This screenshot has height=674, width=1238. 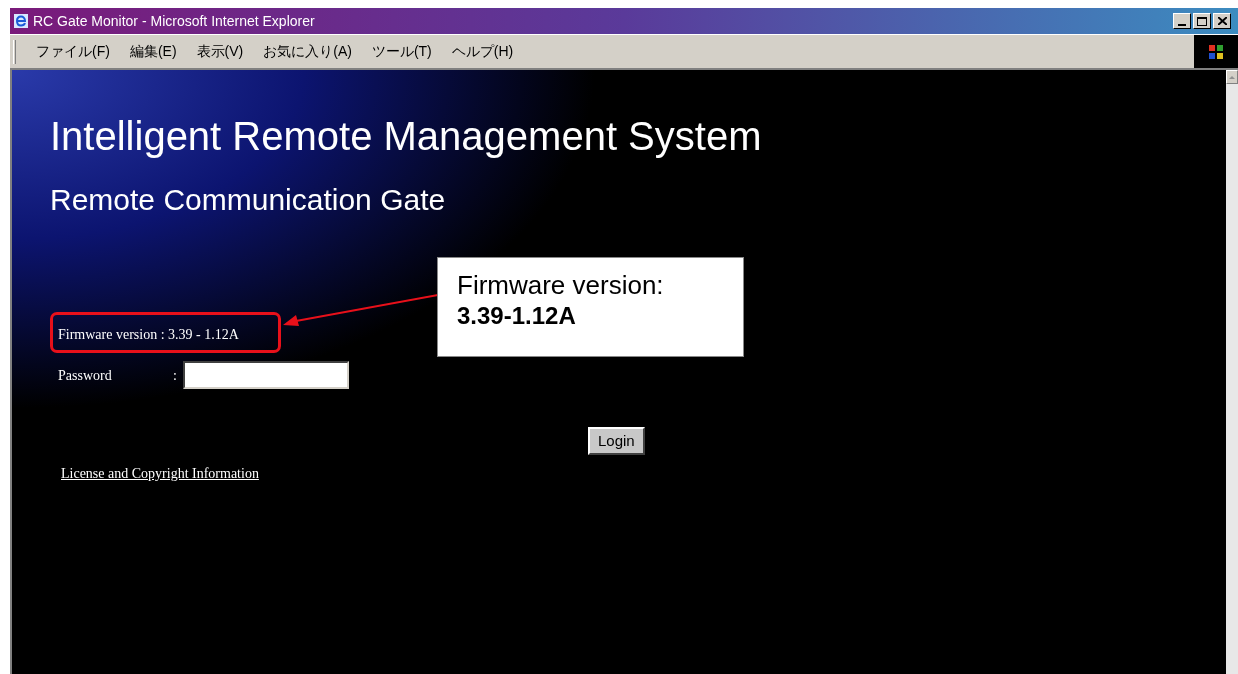 I want to click on callout-version: 3.39-1.12A, so click(x=517, y=316).